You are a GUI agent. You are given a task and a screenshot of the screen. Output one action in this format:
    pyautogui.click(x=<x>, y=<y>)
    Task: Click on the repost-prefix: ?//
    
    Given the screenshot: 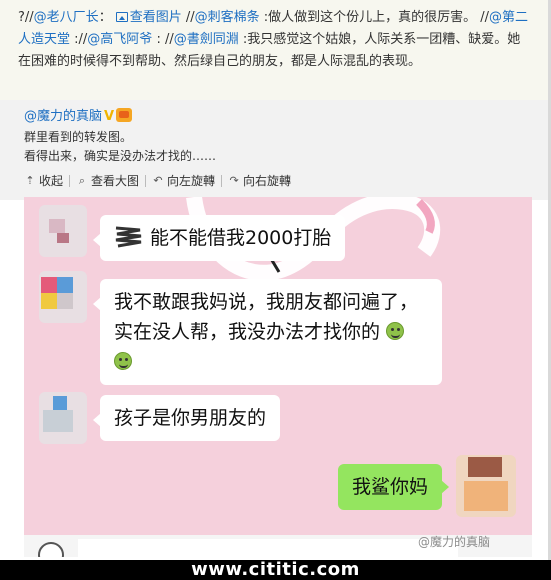 What is the action you would take?
    pyautogui.click(x=26, y=17)
    